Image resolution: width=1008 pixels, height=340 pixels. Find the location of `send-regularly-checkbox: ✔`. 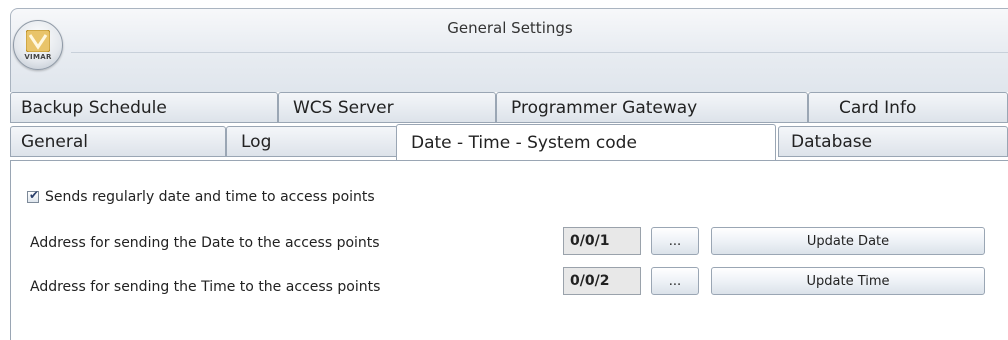

send-regularly-checkbox: ✔ is located at coordinates (33, 195).